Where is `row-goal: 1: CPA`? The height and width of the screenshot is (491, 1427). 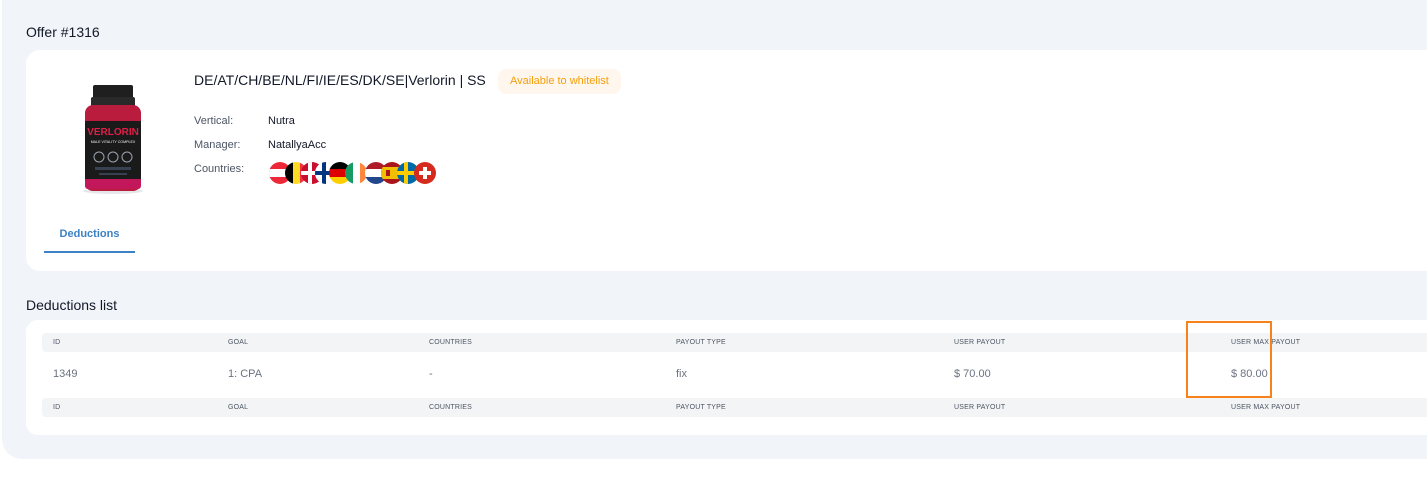 row-goal: 1: CPA is located at coordinates (245, 374).